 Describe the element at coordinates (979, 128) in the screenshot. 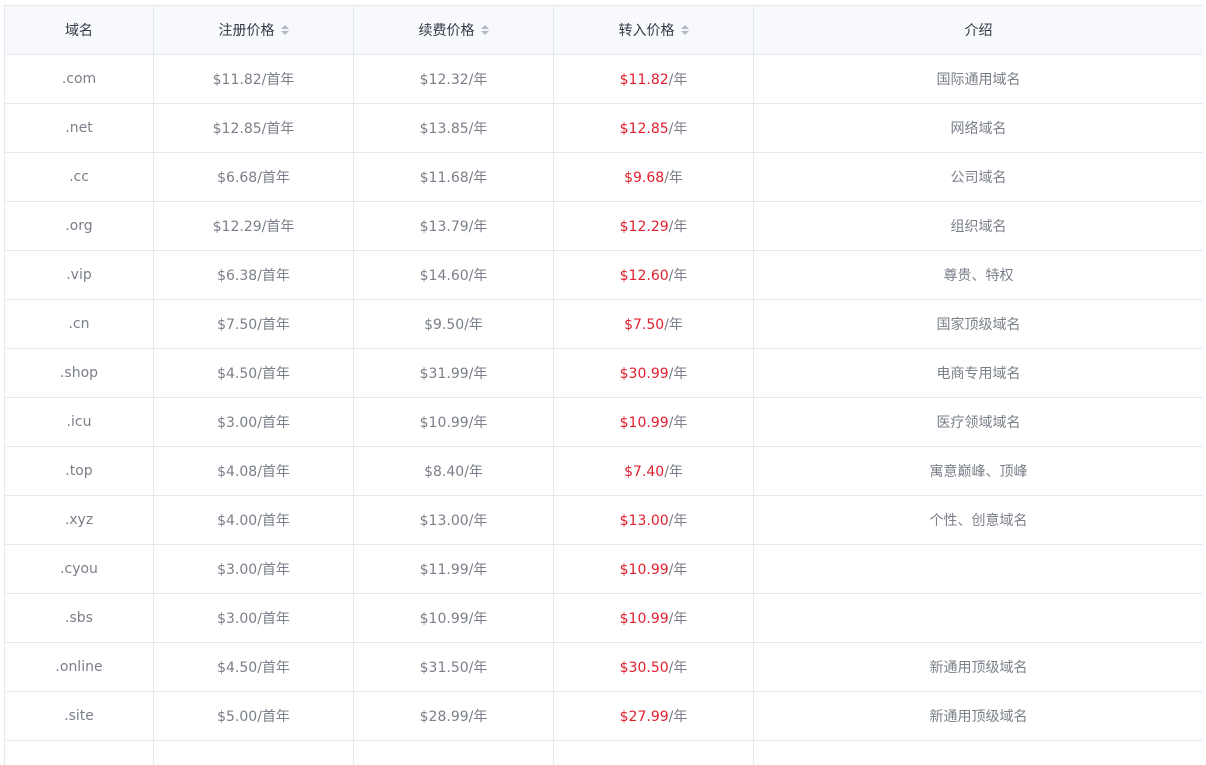

I see `description-cell: 网络域名` at that location.